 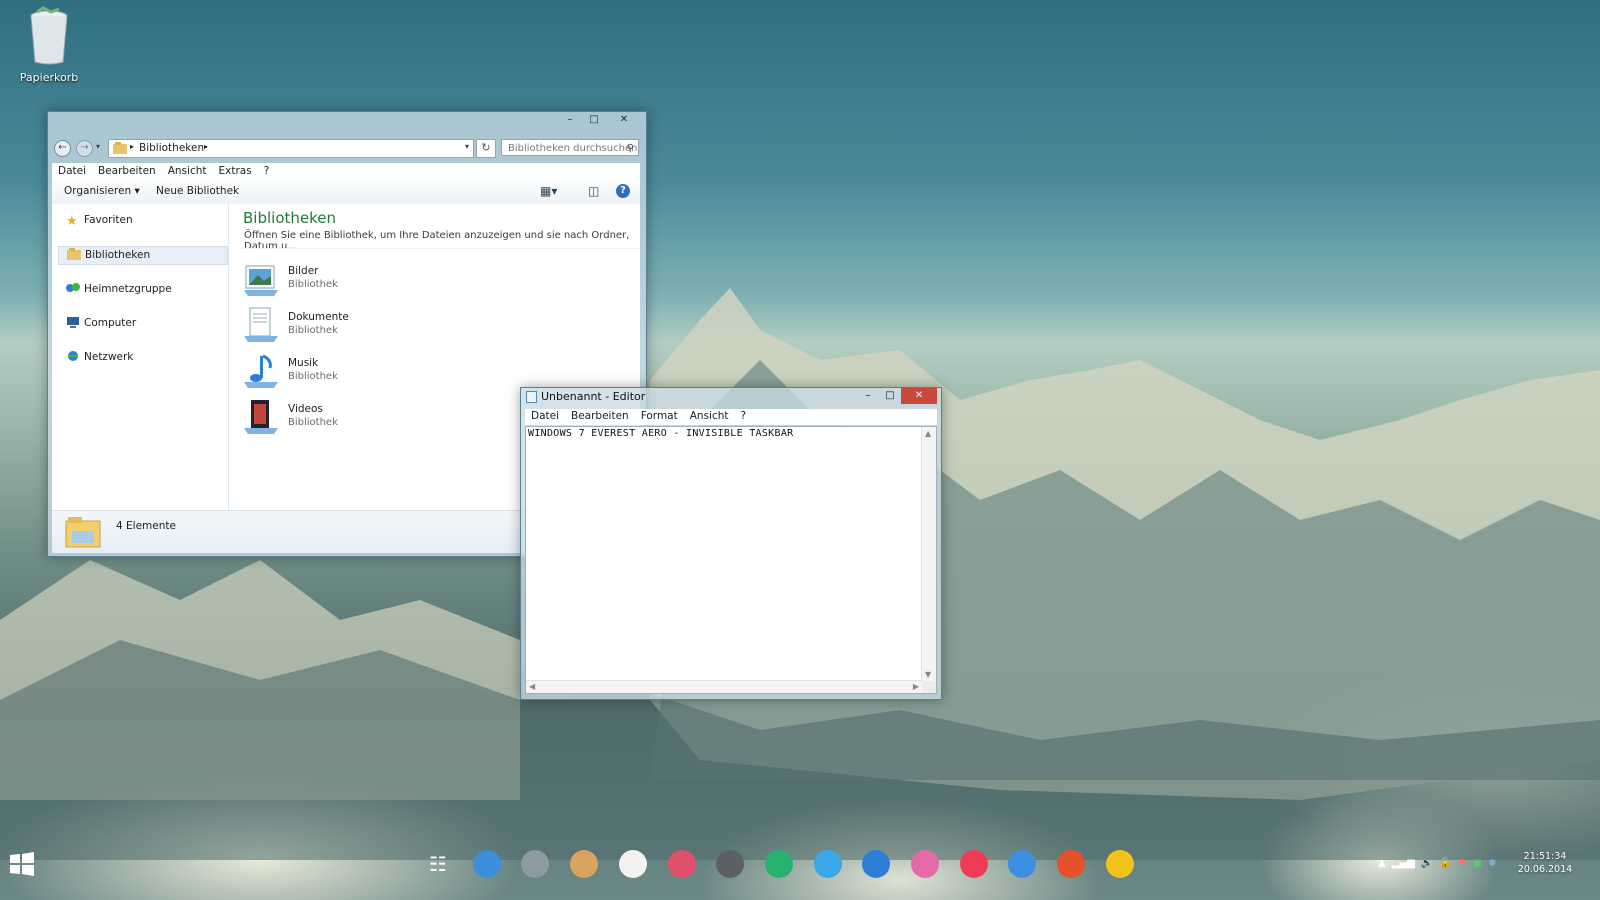 What do you see at coordinates (973, 864) in the screenshot?
I see `itunes-icon` at bounding box center [973, 864].